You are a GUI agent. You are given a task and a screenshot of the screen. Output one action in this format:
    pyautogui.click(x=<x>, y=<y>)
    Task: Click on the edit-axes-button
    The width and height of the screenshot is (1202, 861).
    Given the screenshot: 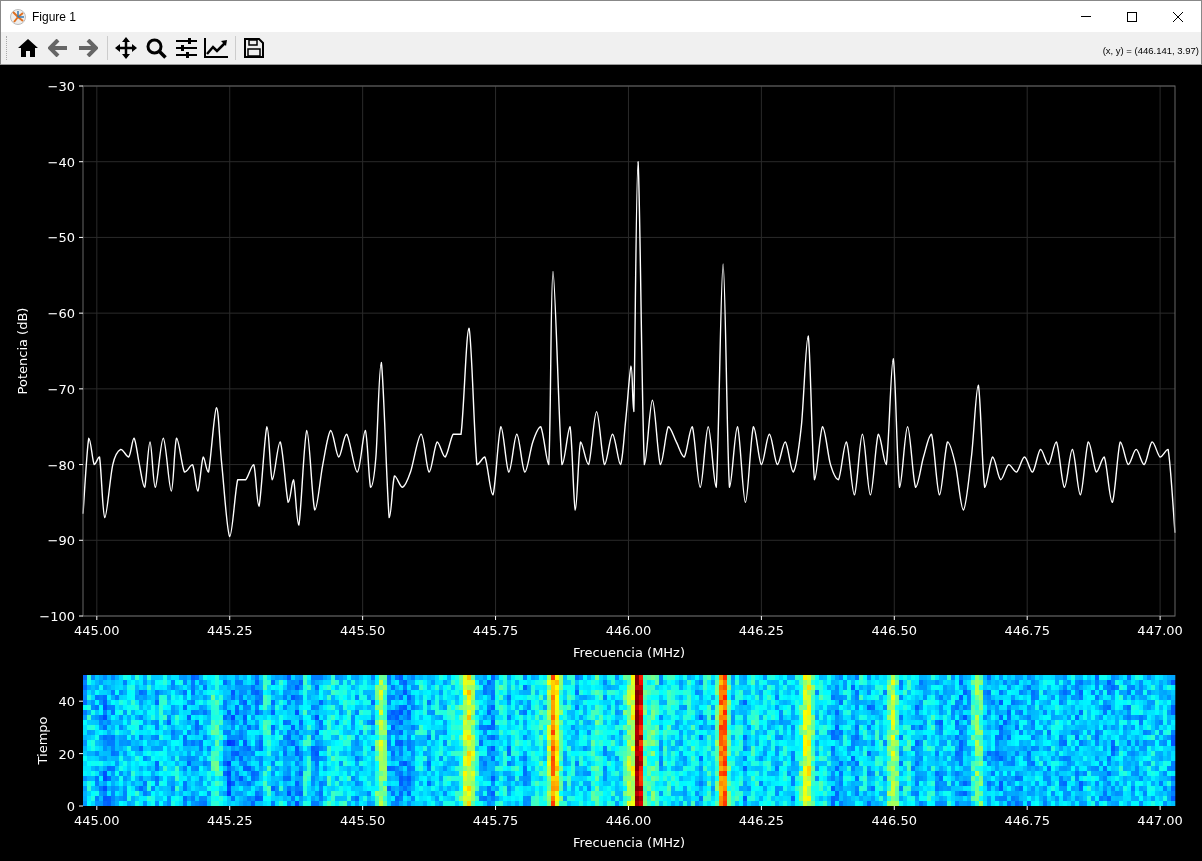 What is the action you would take?
    pyautogui.click(x=216, y=48)
    